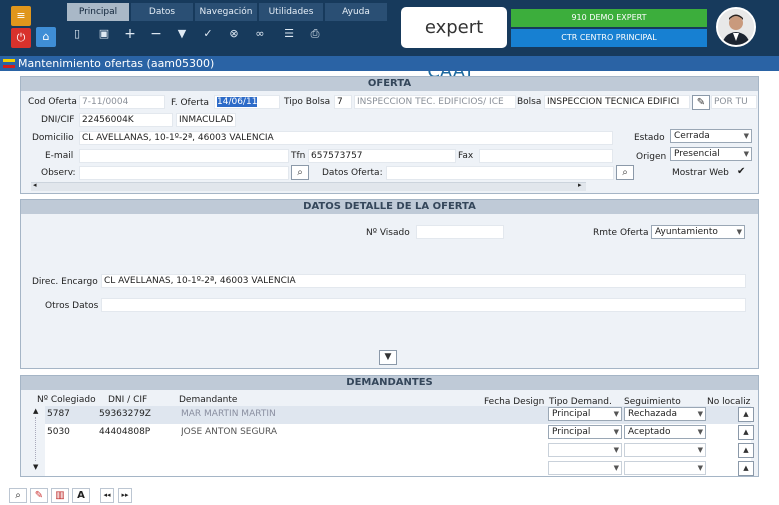 The height and width of the screenshot is (505, 779). What do you see at coordinates (58, 120) in the screenshot?
I see `dni-cif-label: DNI/CIF` at bounding box center [58, 120].